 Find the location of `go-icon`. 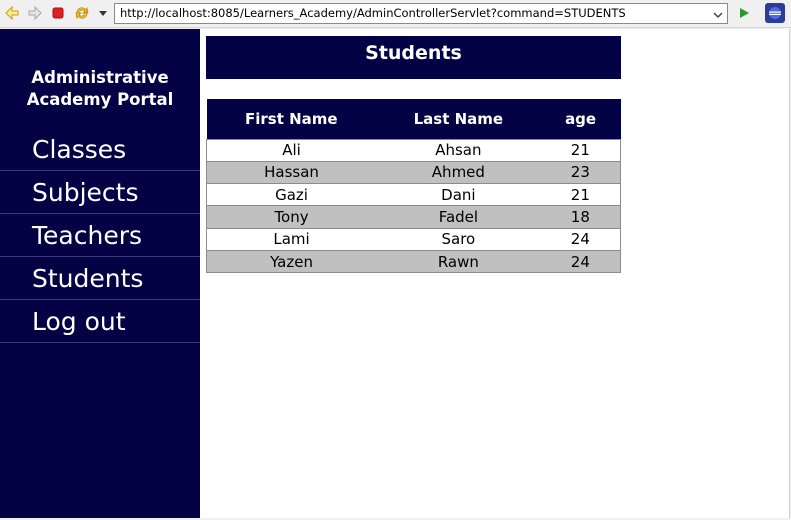

go-icon is located at coordinates (744, 13).